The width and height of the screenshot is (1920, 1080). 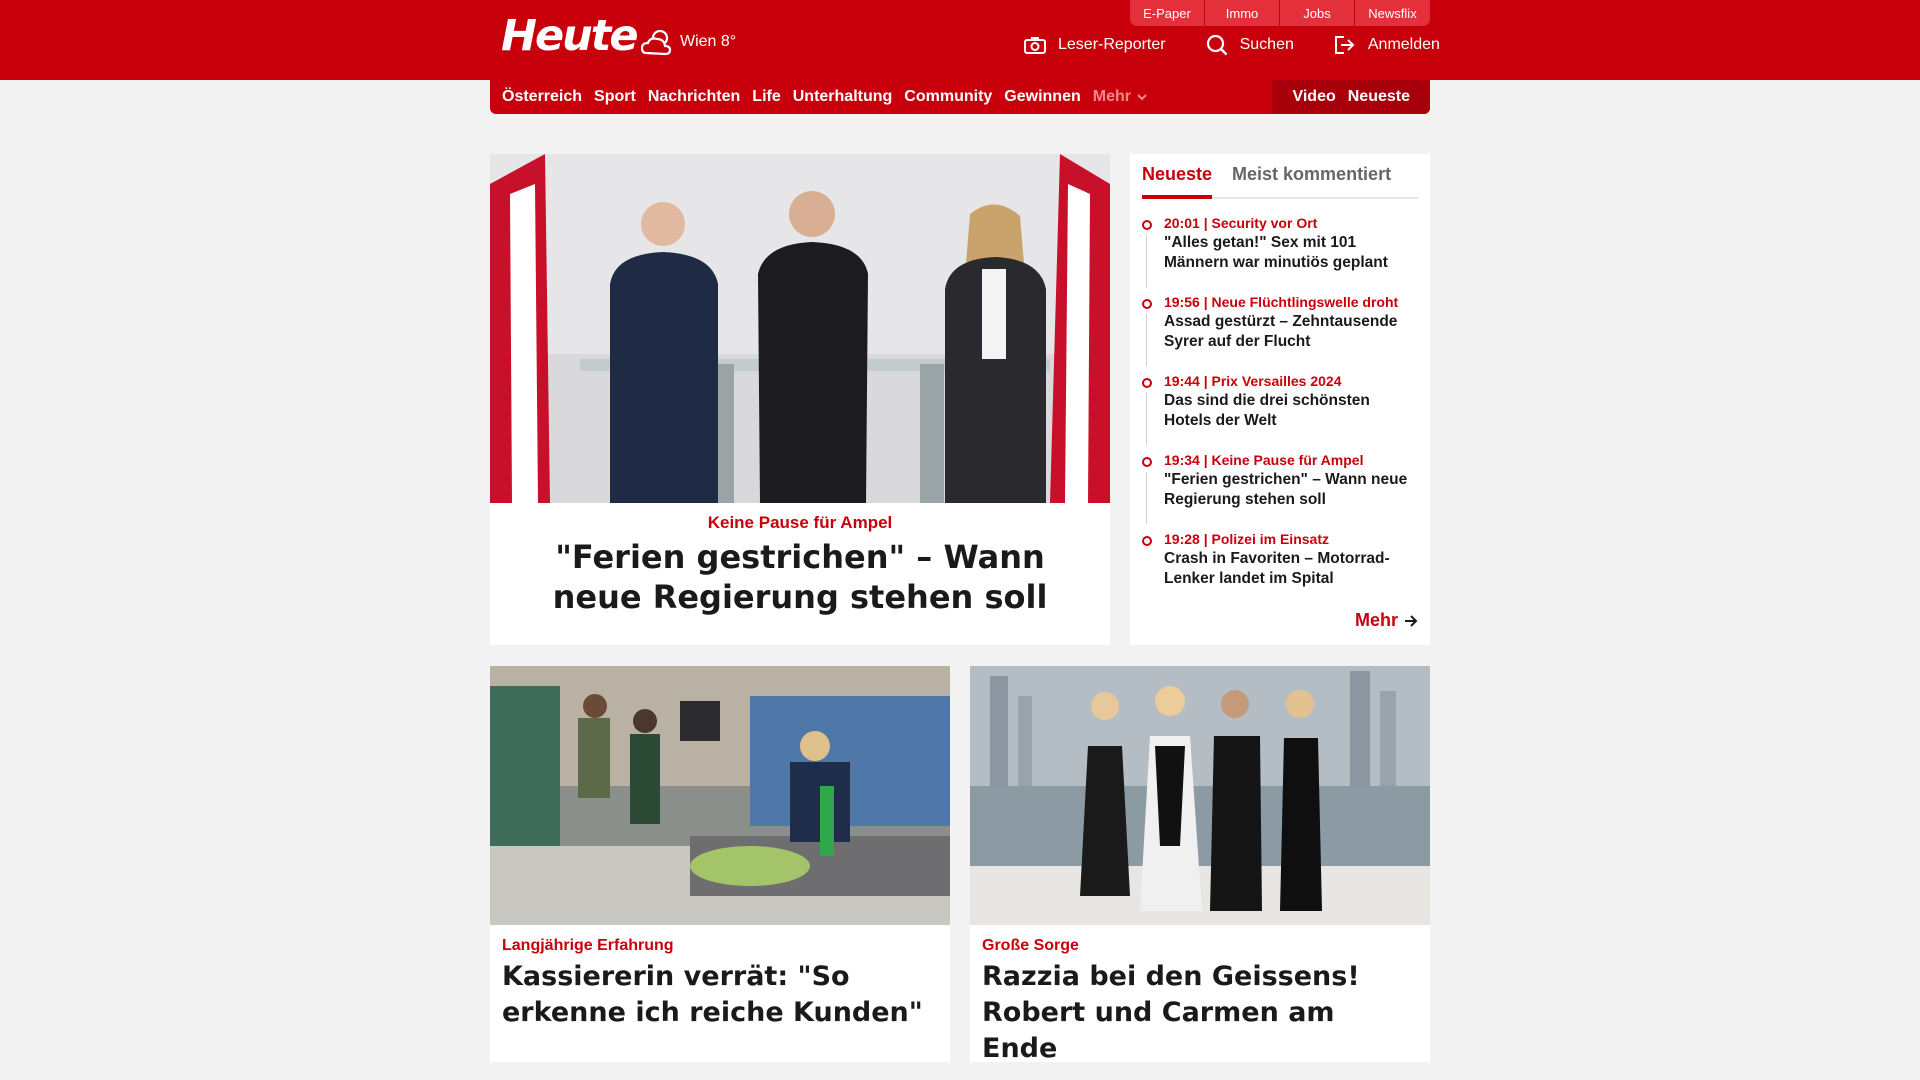 What do you see at coordinates (615, 97) in the screenshot?
I see `nav-item-sport: Sport` at bounding box center [615, 97].